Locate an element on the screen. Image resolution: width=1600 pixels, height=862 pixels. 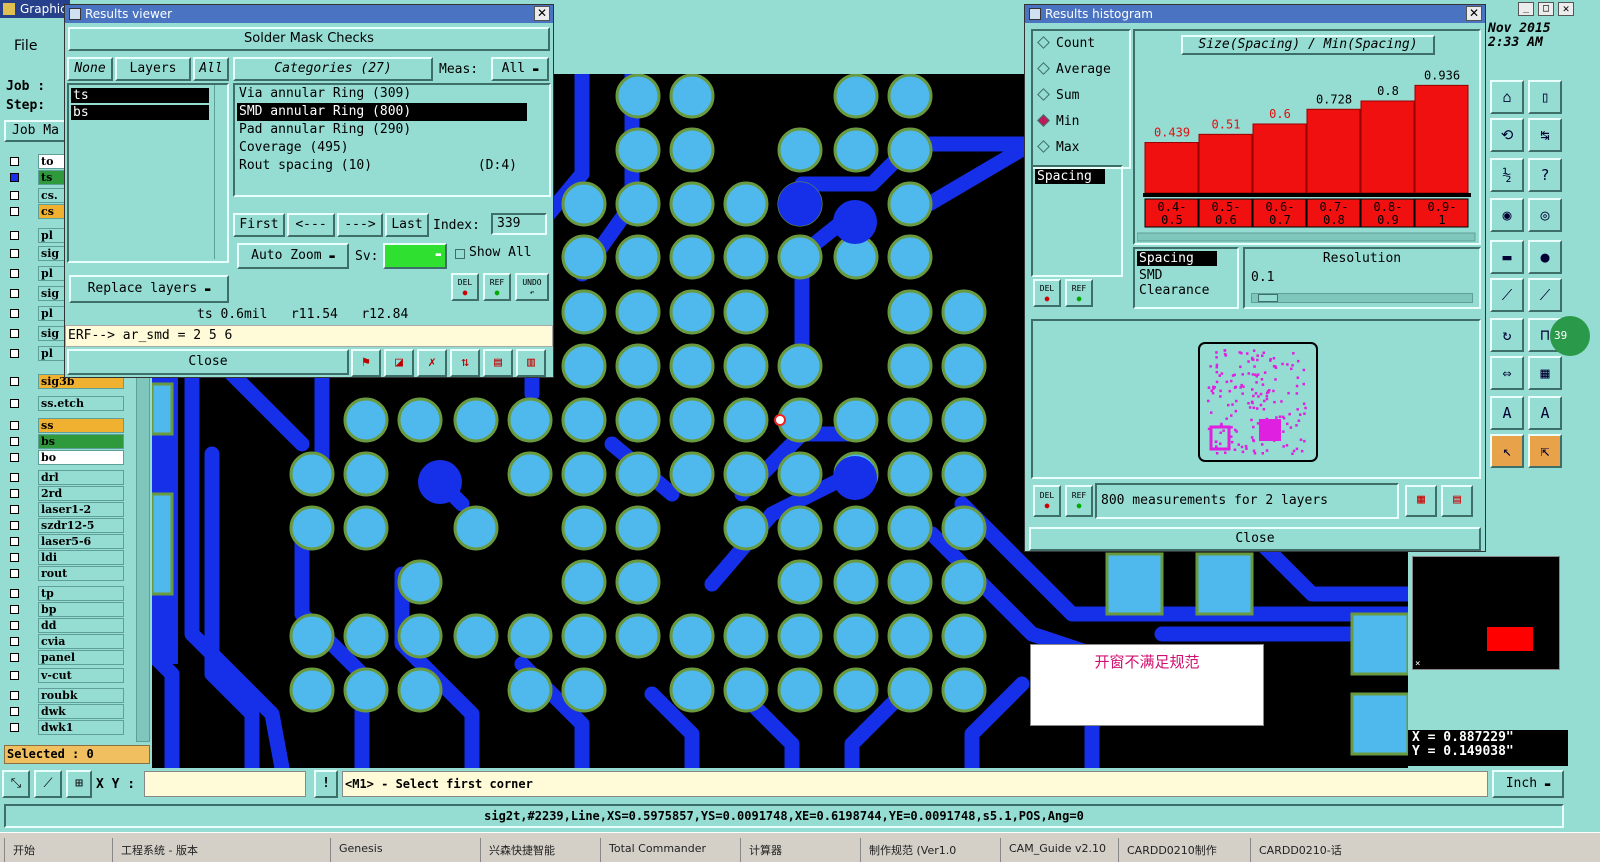
category-item: Rout spacing (10) (D:4) is located at coordinates (382, 166).